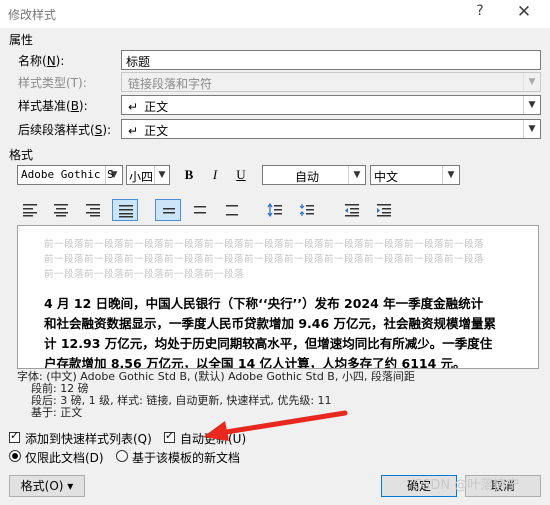 This screenshot has height=505, width=550. I want to click on align-center-button, so click(61, 210).